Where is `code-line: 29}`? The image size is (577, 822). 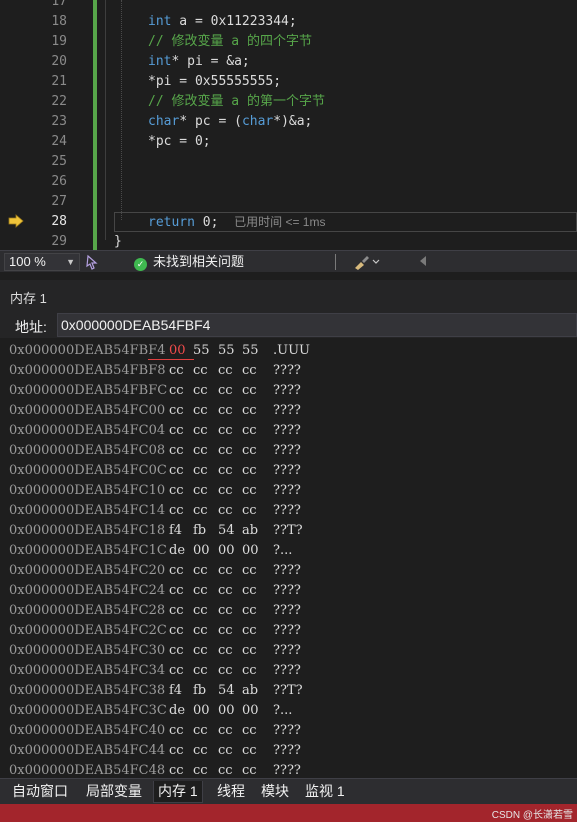
code-line: 29} is located at coordinates (288, 241).